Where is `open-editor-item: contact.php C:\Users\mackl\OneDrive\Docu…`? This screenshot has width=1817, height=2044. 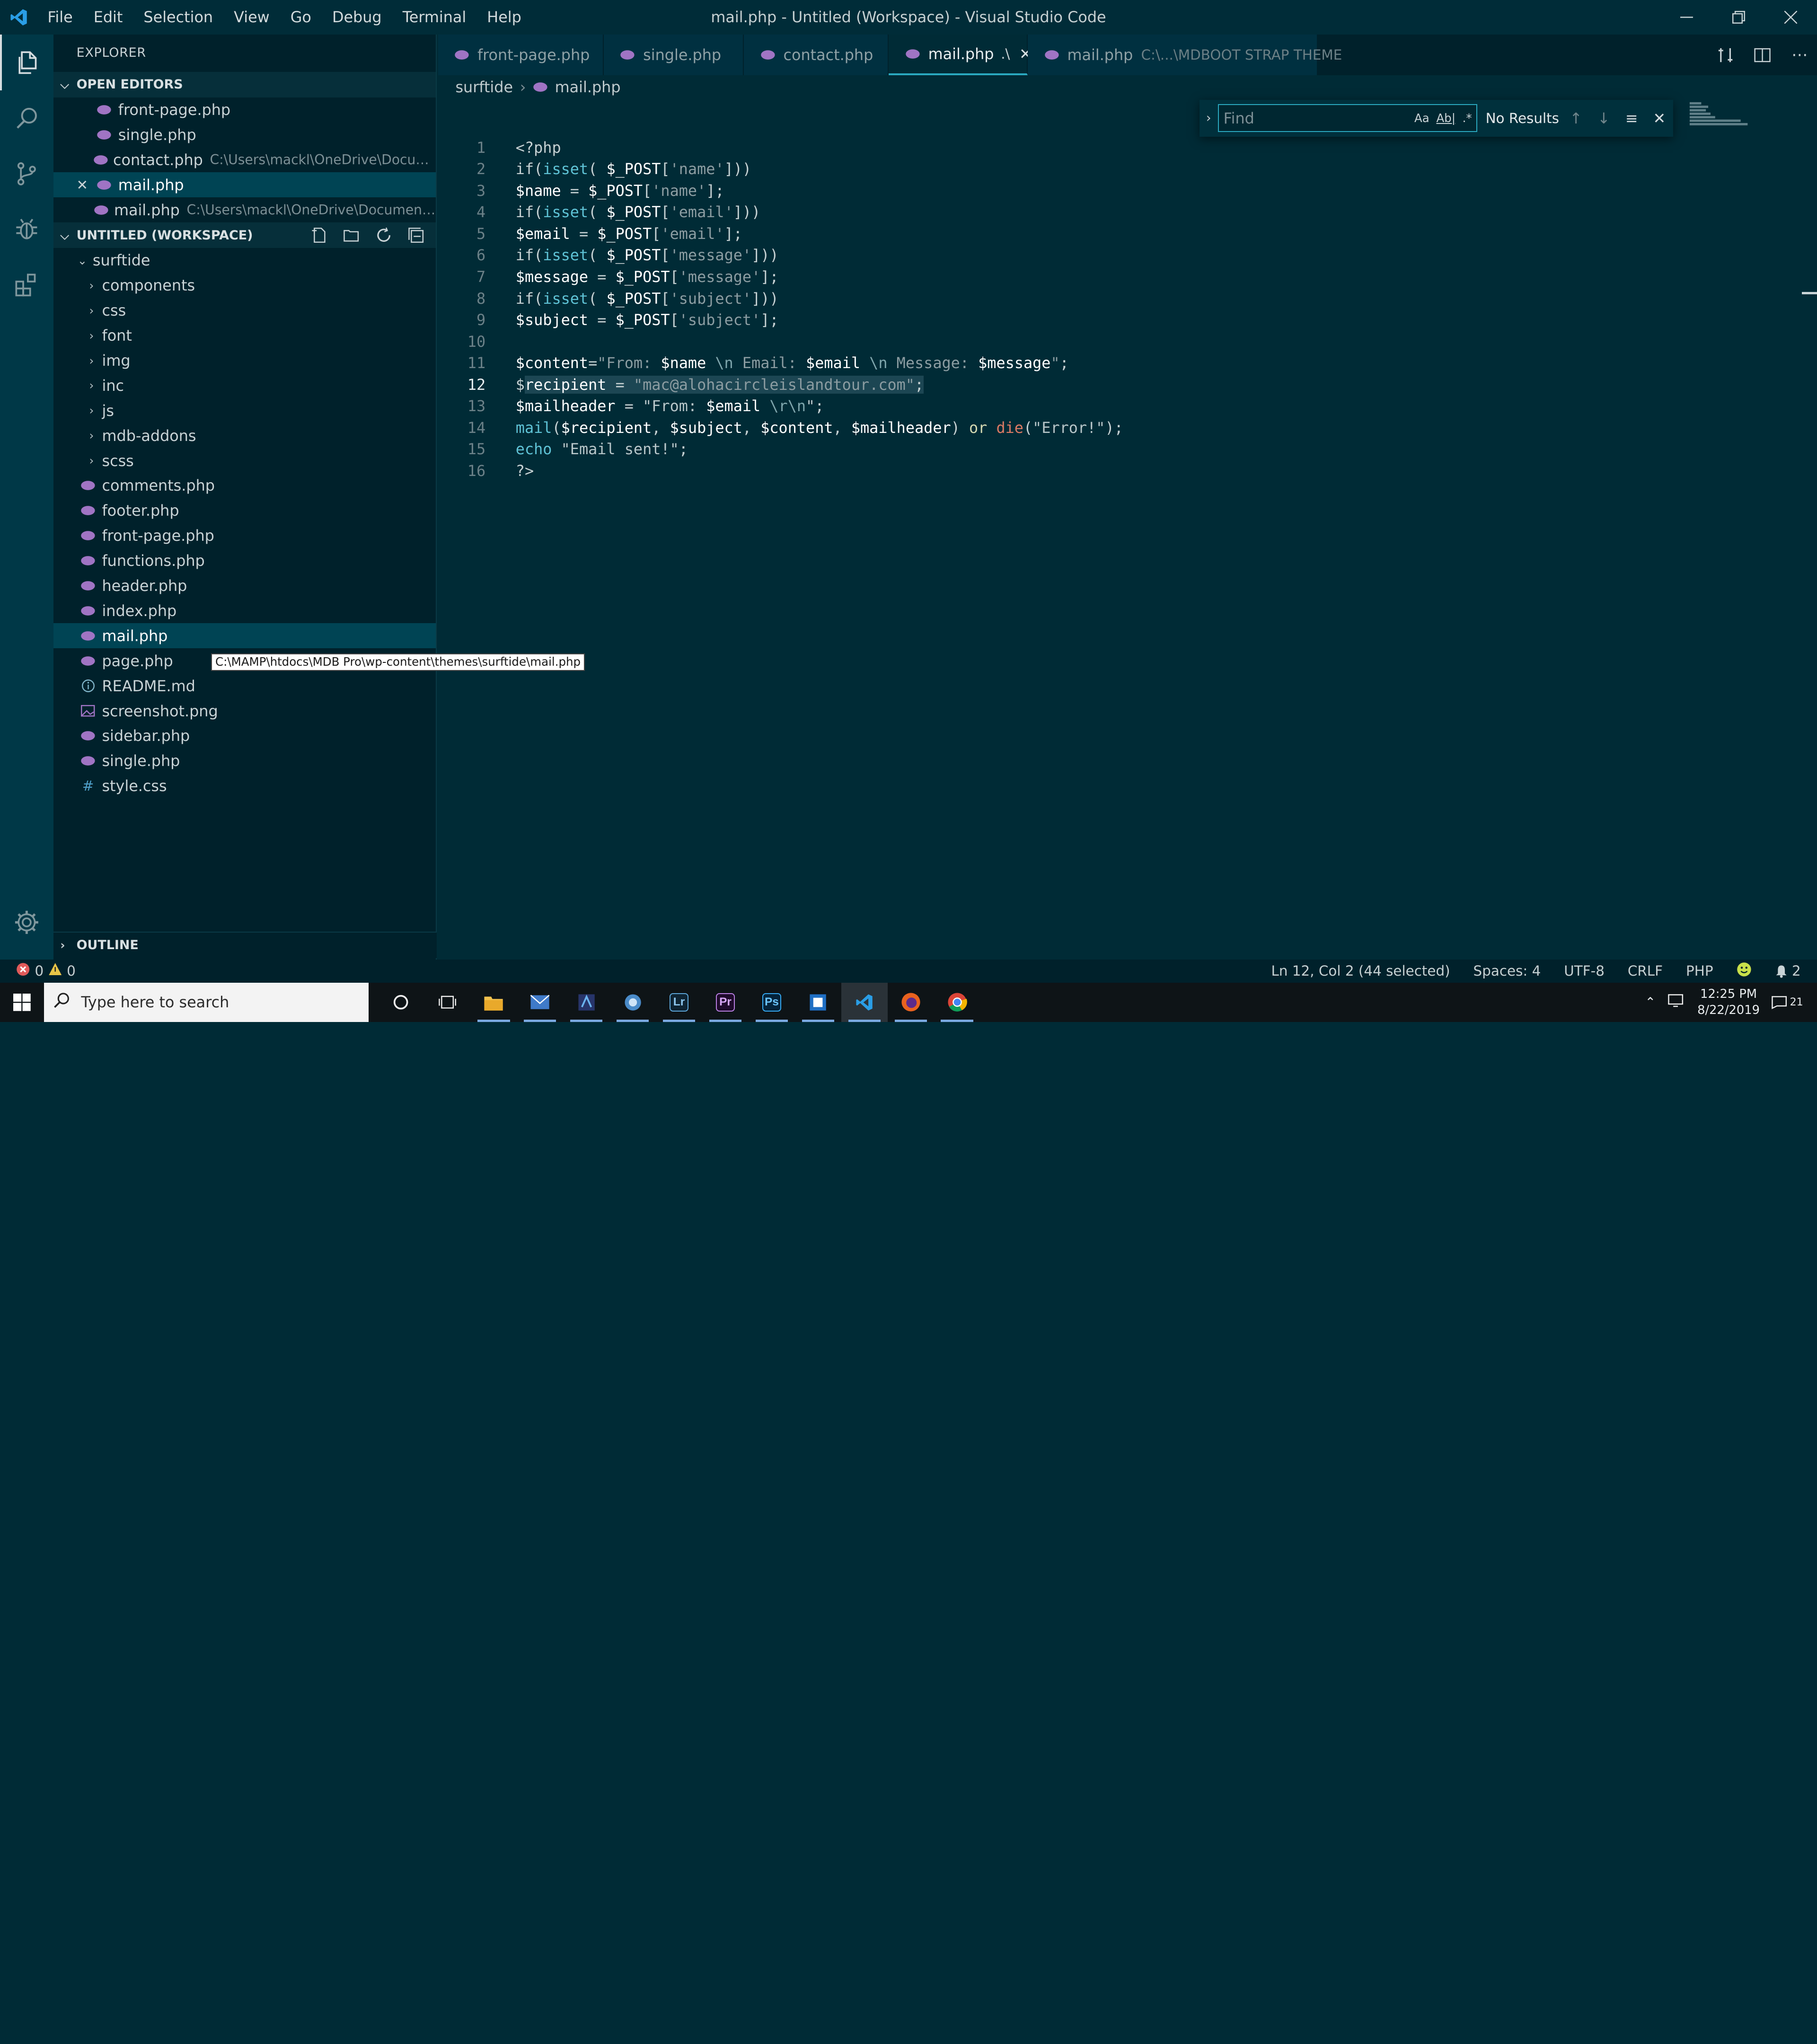
open-editor-item: contact.php C:\Users\mackl\OneDrive\Docu… is located at coordinates (244, 159).